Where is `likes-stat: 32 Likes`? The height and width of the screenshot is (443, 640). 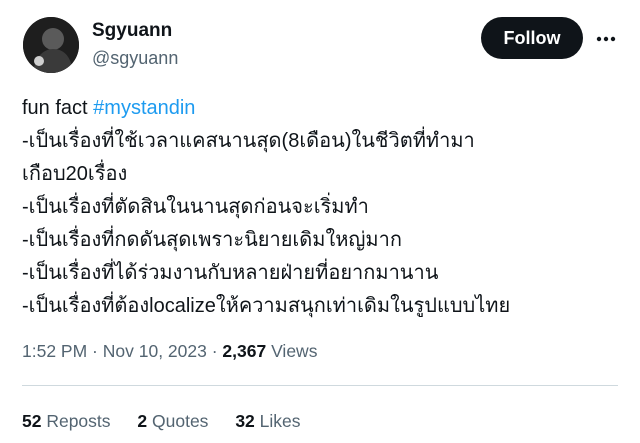
likes-stat: 32 Likes is located at coordinates (267, 421).